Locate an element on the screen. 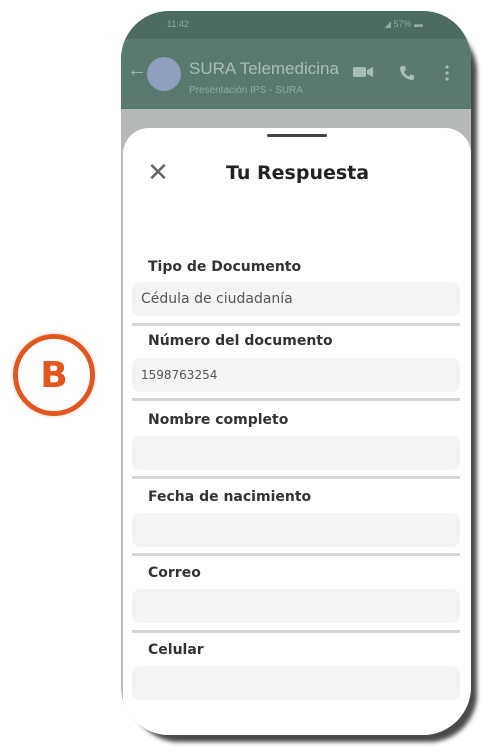 The image size is (483, 747). option-b-badge: B is located at coordinates (54, 375).